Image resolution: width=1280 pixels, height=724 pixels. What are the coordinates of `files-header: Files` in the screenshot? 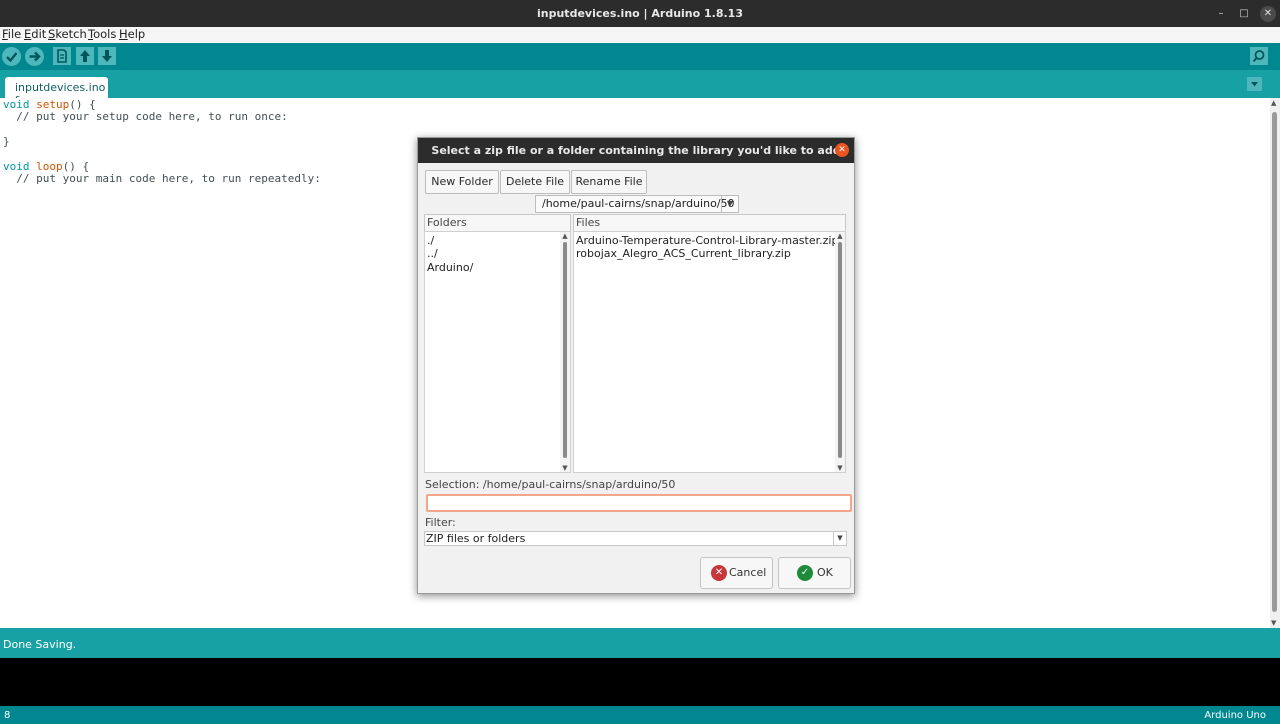 It's located at (709, 223).